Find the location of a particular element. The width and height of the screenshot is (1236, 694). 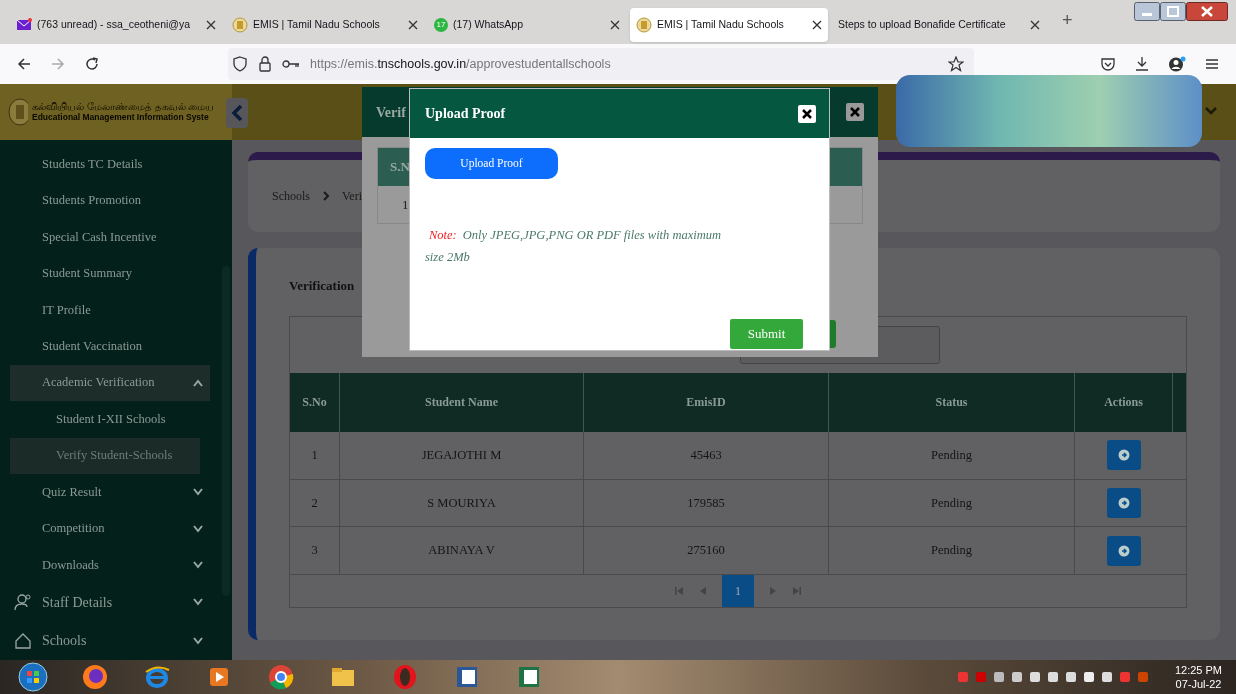

table-cell: 2 is located at coordinates (315, 503).